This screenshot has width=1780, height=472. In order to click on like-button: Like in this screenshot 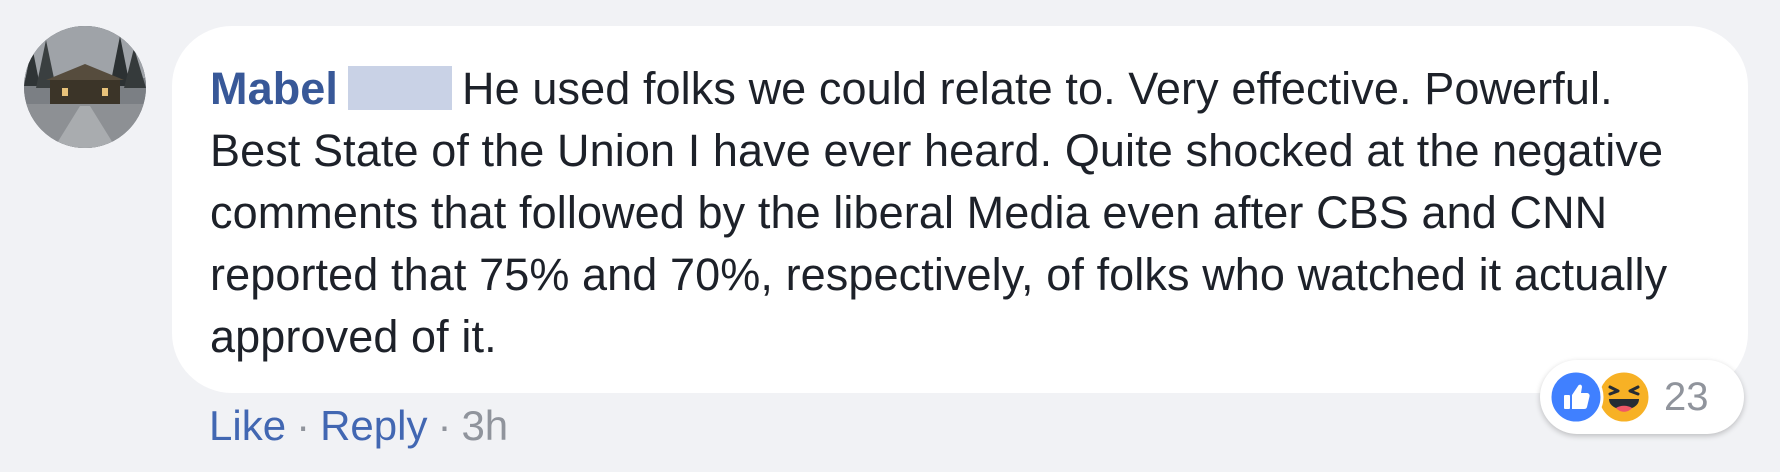, I will do `click(247, 425)`.